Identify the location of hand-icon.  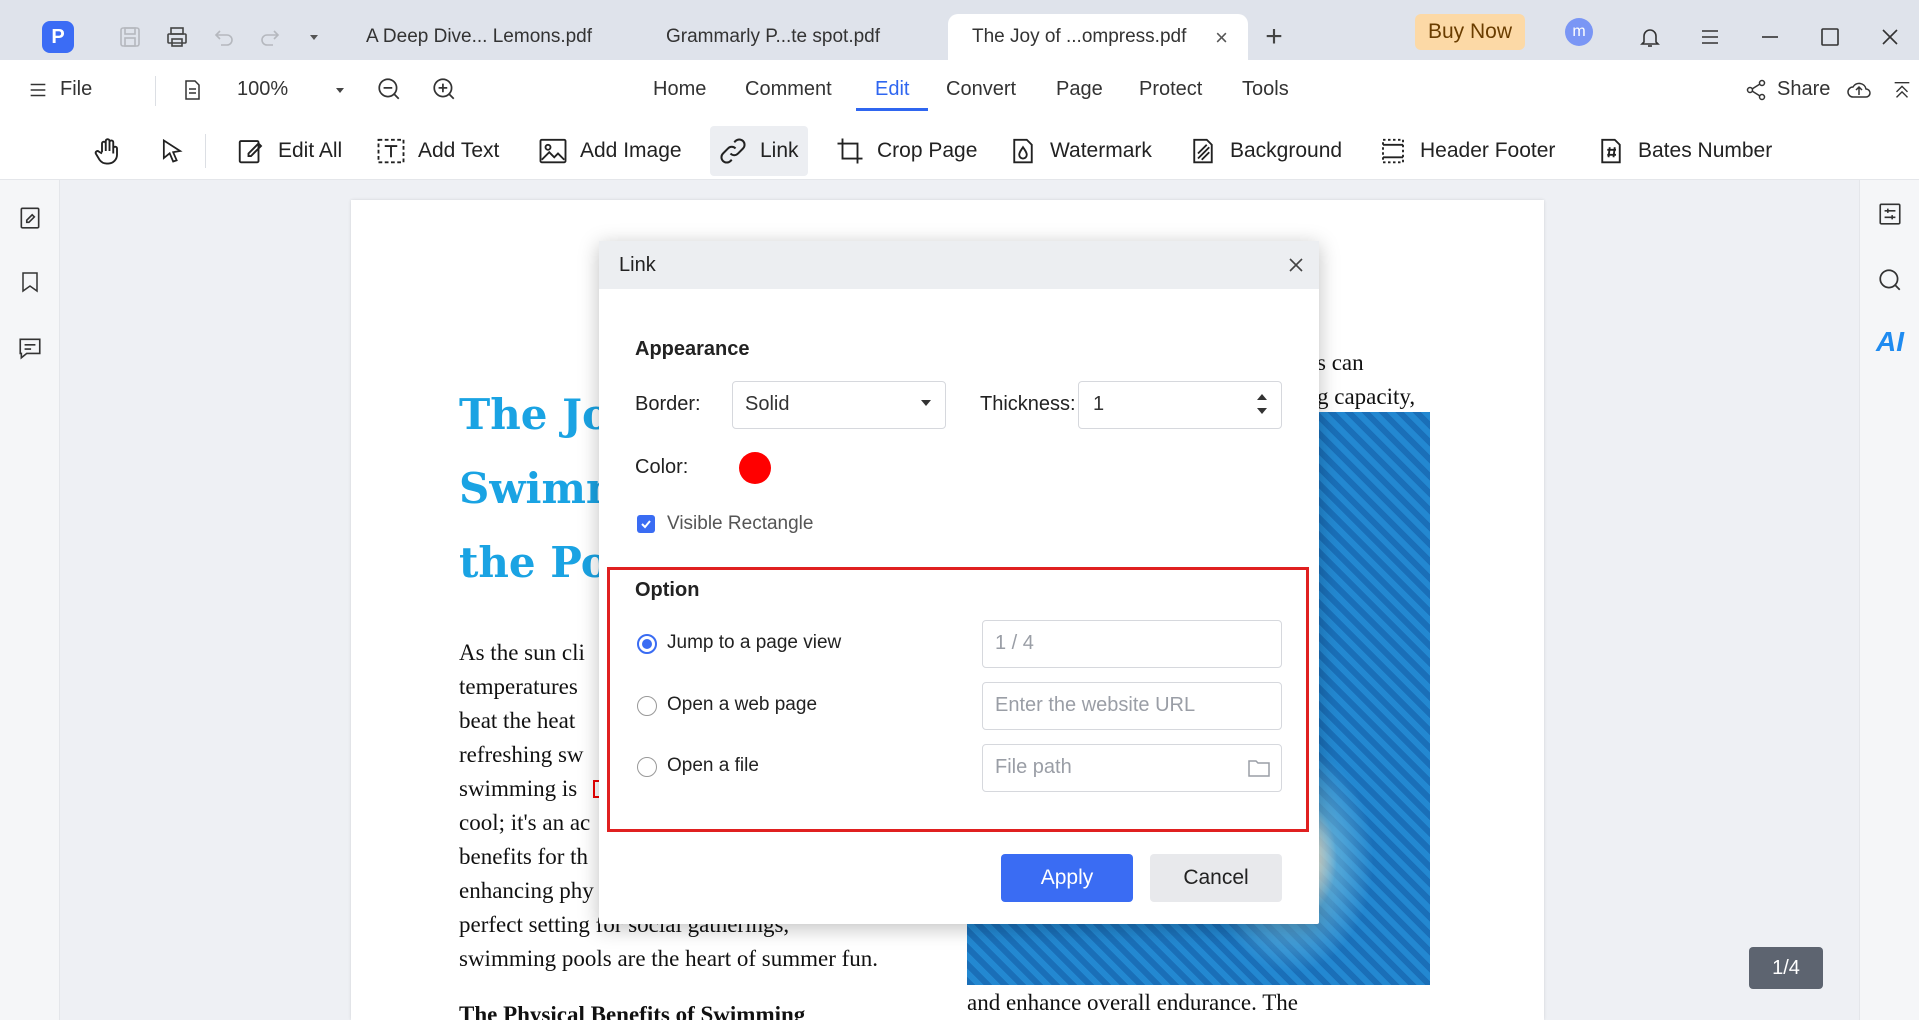
(106, 151).